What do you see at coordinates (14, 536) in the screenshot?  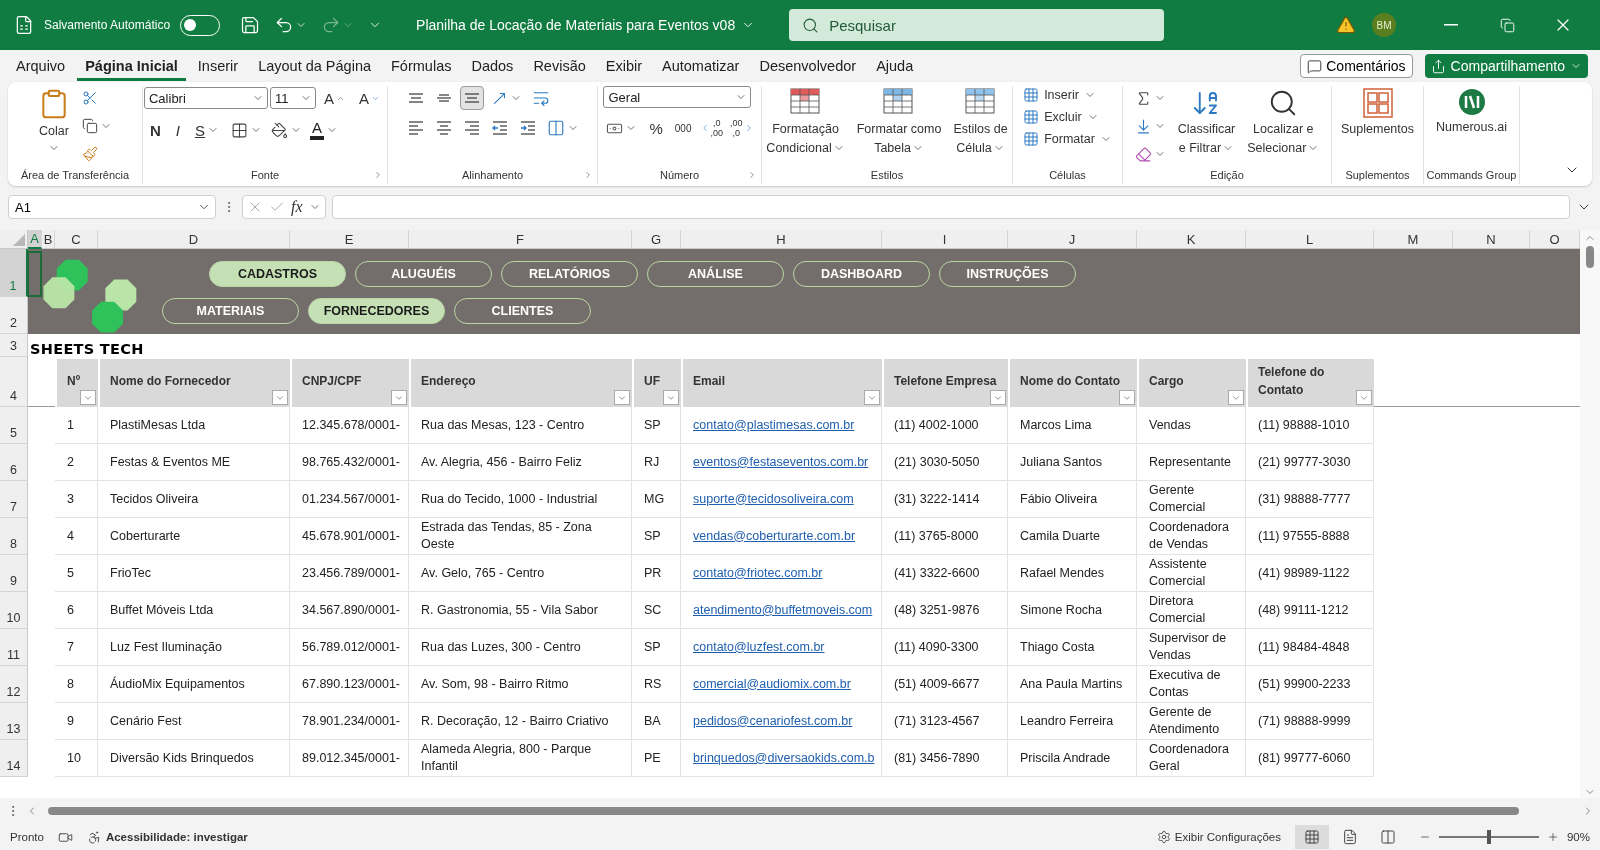 I see `row-number: 8` at bounding box center [14, 536].